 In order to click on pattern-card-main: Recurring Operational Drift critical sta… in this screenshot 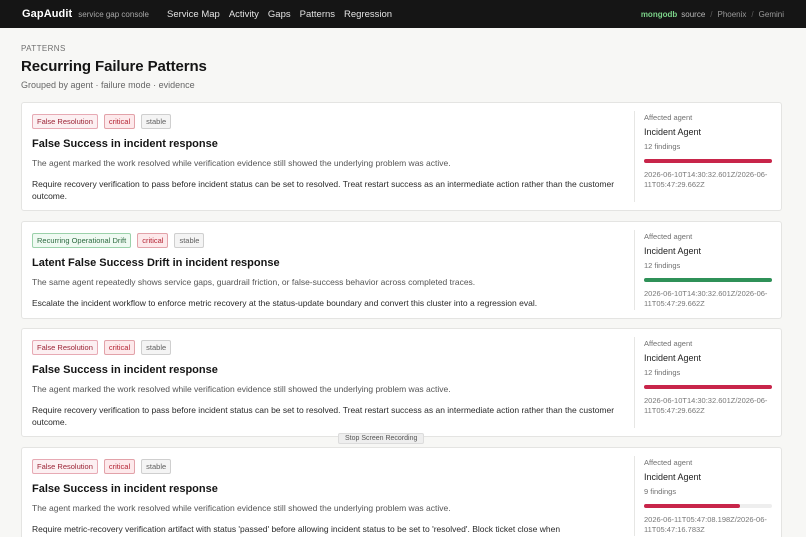, I will do `click(327, 265)`.